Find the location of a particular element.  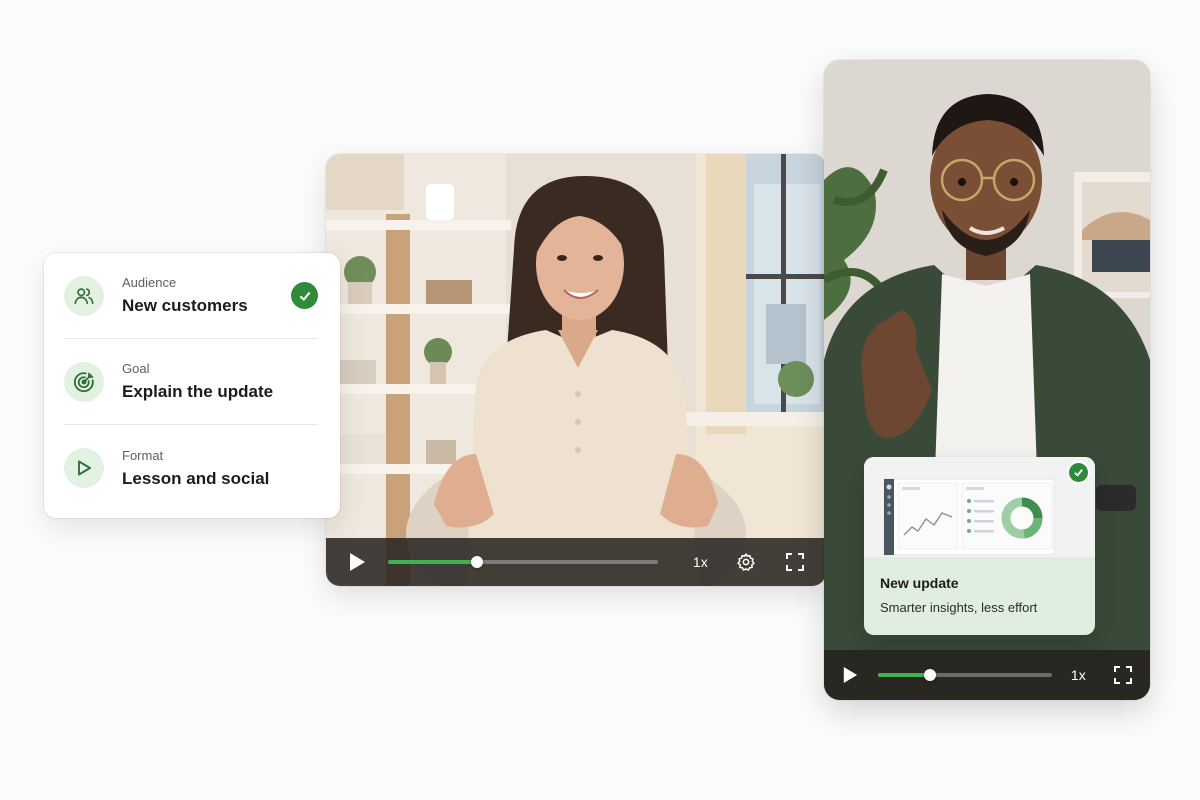

brief-row-format: Format Lesson and social is located at coordinates (191, 468).